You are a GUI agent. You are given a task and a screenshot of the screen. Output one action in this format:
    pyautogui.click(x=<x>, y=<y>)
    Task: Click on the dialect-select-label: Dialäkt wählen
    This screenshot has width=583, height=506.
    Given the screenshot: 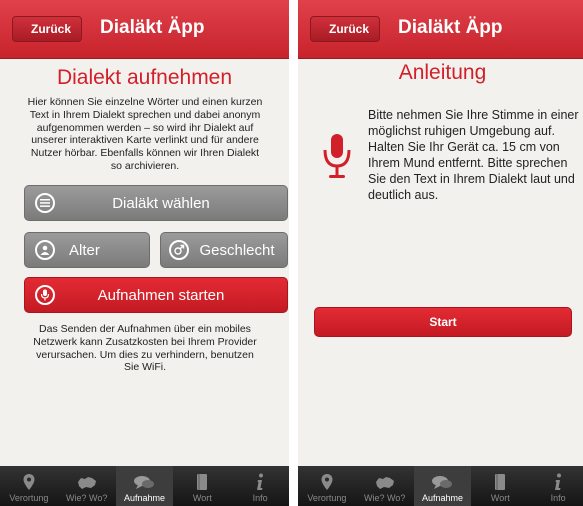 What is the action you would take?
    pyautogui.click(x=161, y=203)
    